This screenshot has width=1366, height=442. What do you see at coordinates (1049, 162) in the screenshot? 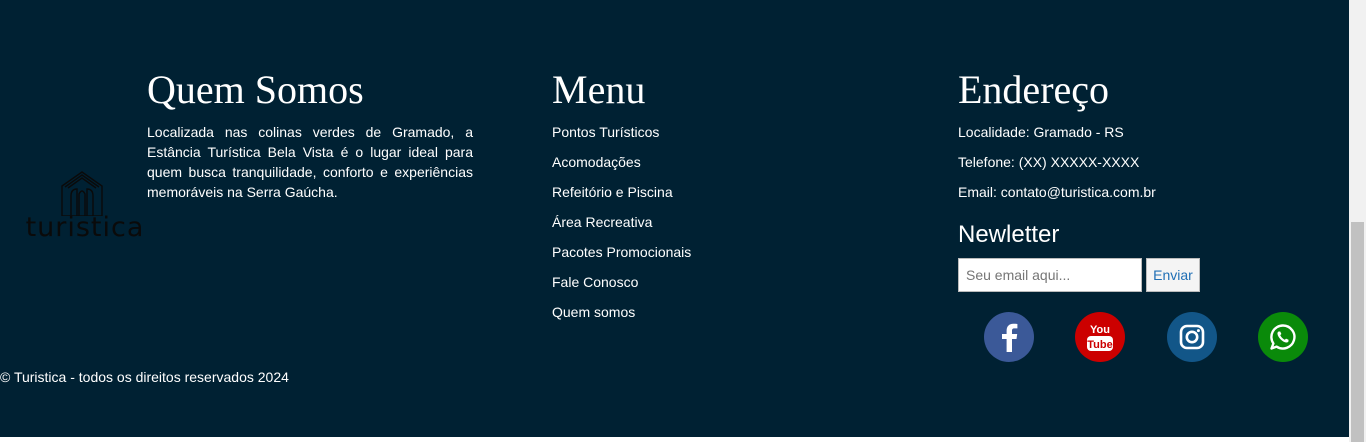
I see `address-phone: Telefone: (XX) XXXXX-XXXX` at bounding box center [1049, 162].